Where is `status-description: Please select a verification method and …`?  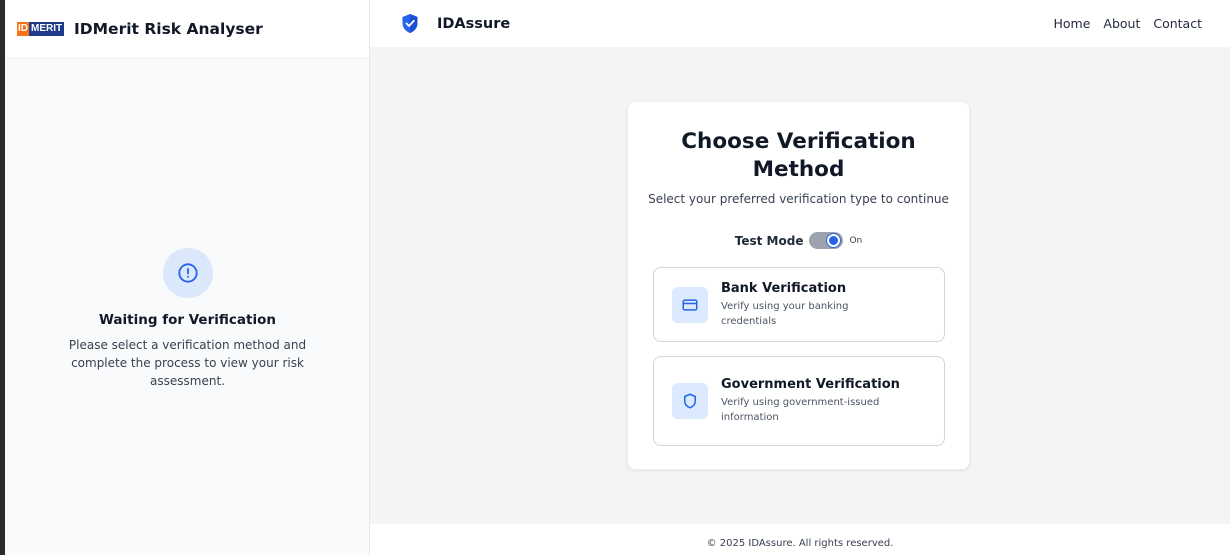 status-description: Please select a verification method and … is located at coordinates (187, 363).